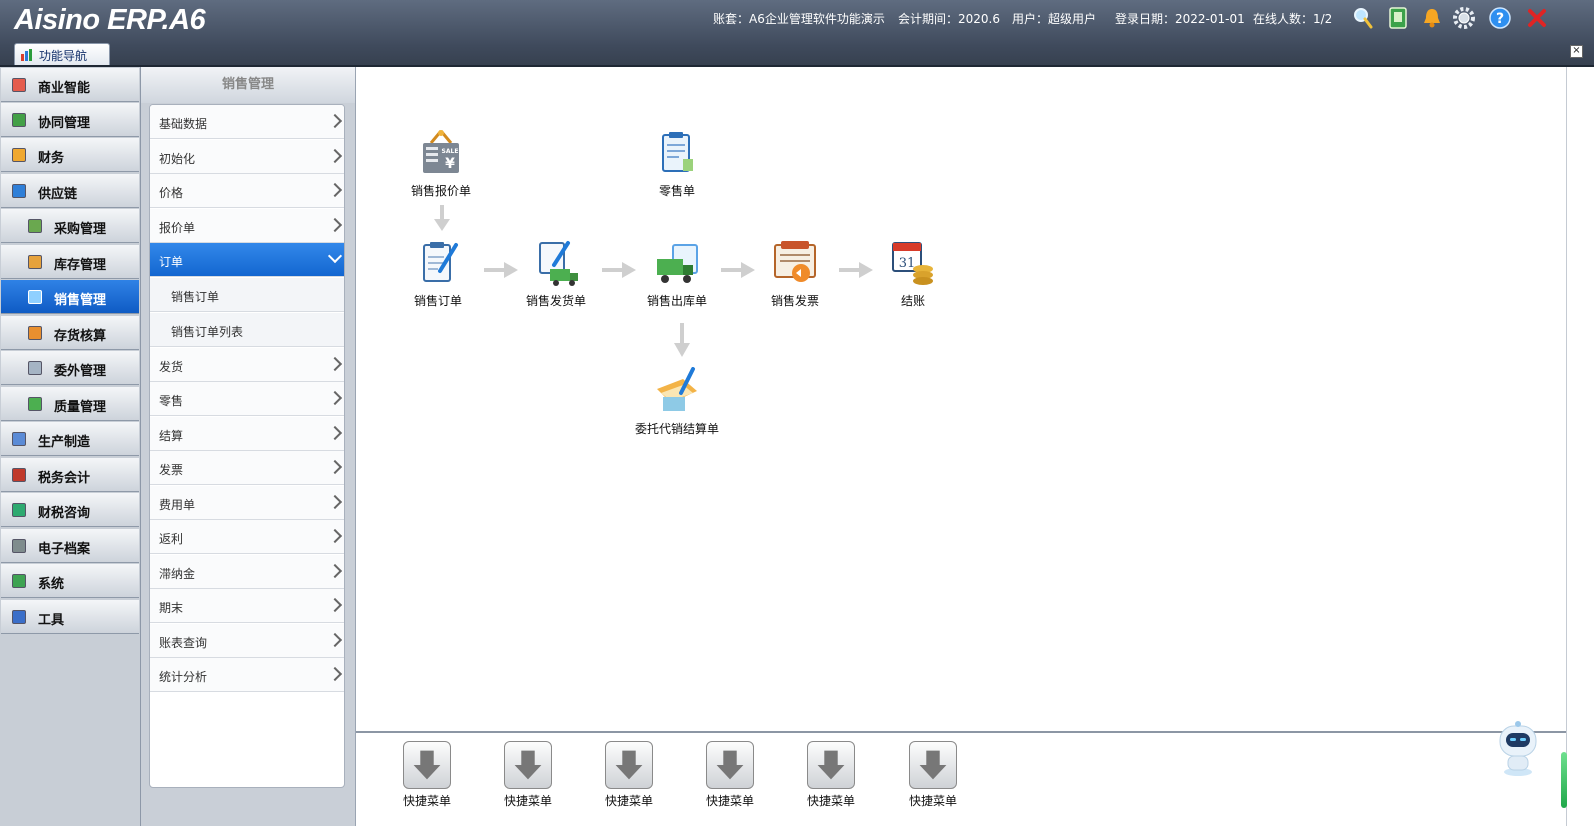 The image size is (1594, 826). Describe the element at coordinates (70, 333) in the screenshot. I see `sidebar-item-stock-accounting: 存货核算` at that location.